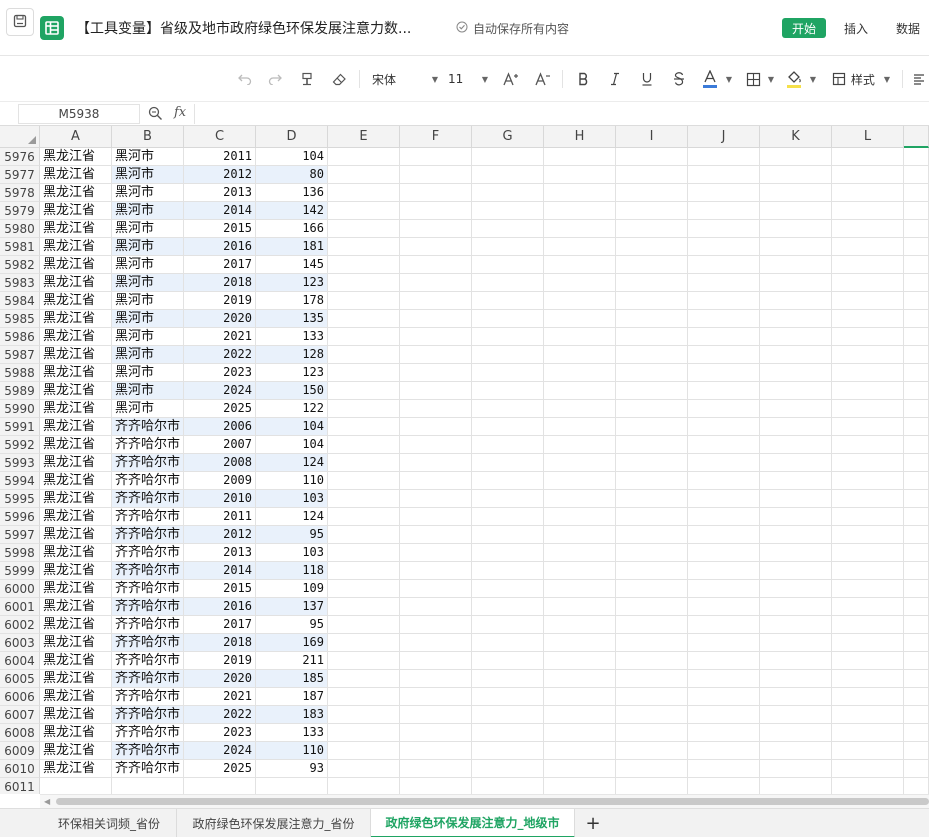 This screenshot has height=837, width=929. What do you see at coordinates (20, 175) in the screenshot?
I see `row-header: 5977` at bounding box center [20, 175].